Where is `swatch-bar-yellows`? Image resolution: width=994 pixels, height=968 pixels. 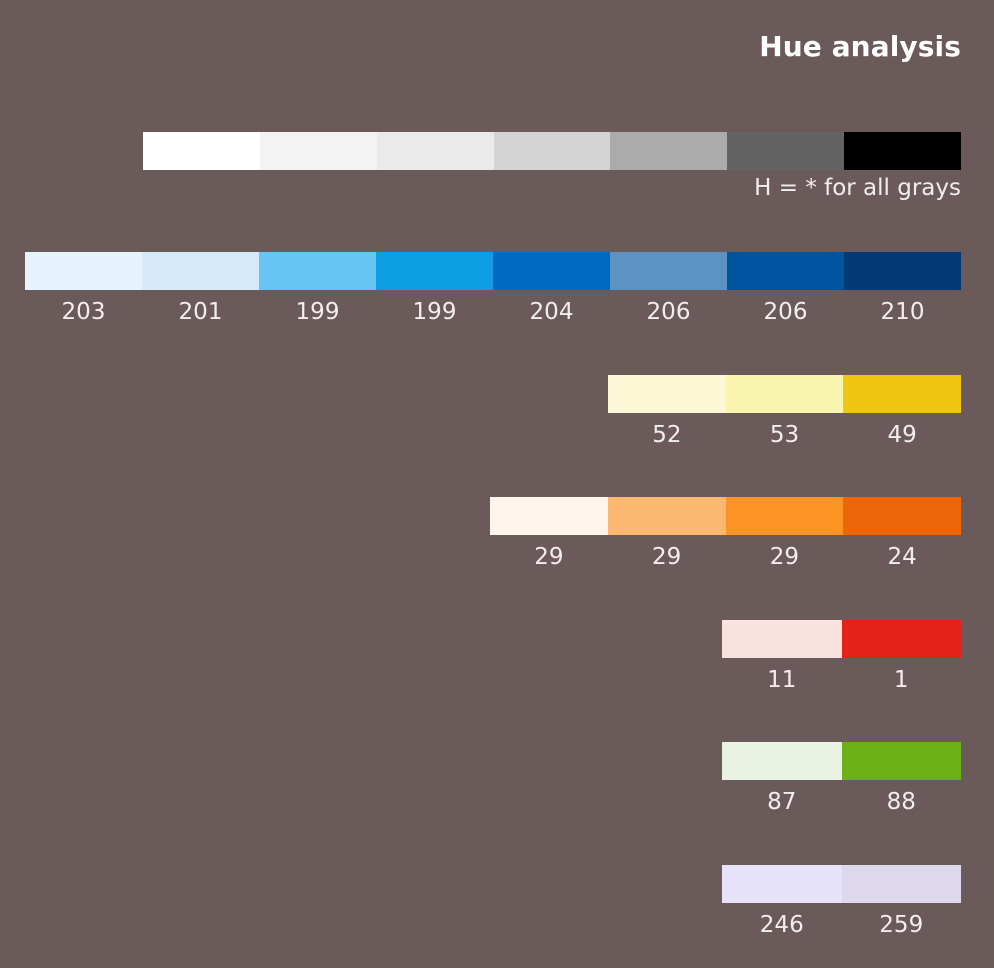
swatch-bar-yellows is located at coordinates (785, 394).